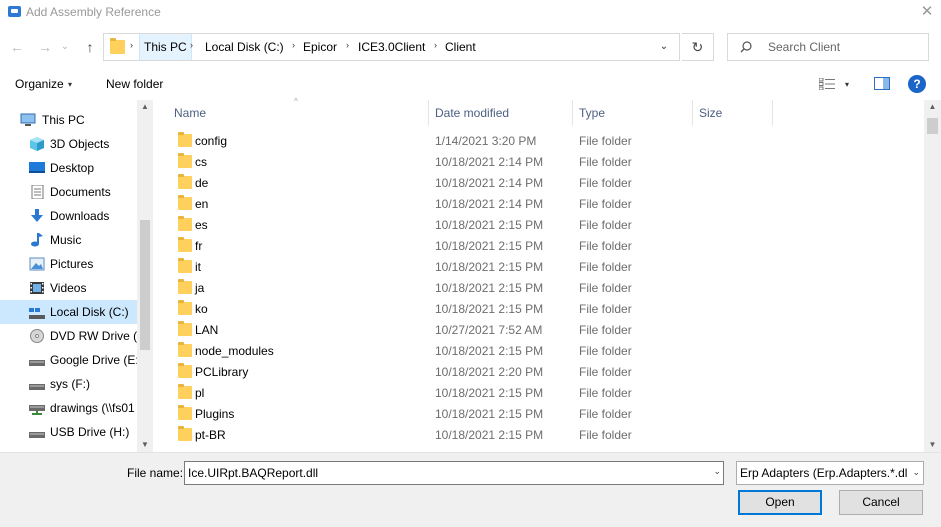  What do you see at coordinates (932, 276) in the screenshot?
I see `file-list-scrollbar: ▲ ▼` at bounding box center [932, 276].